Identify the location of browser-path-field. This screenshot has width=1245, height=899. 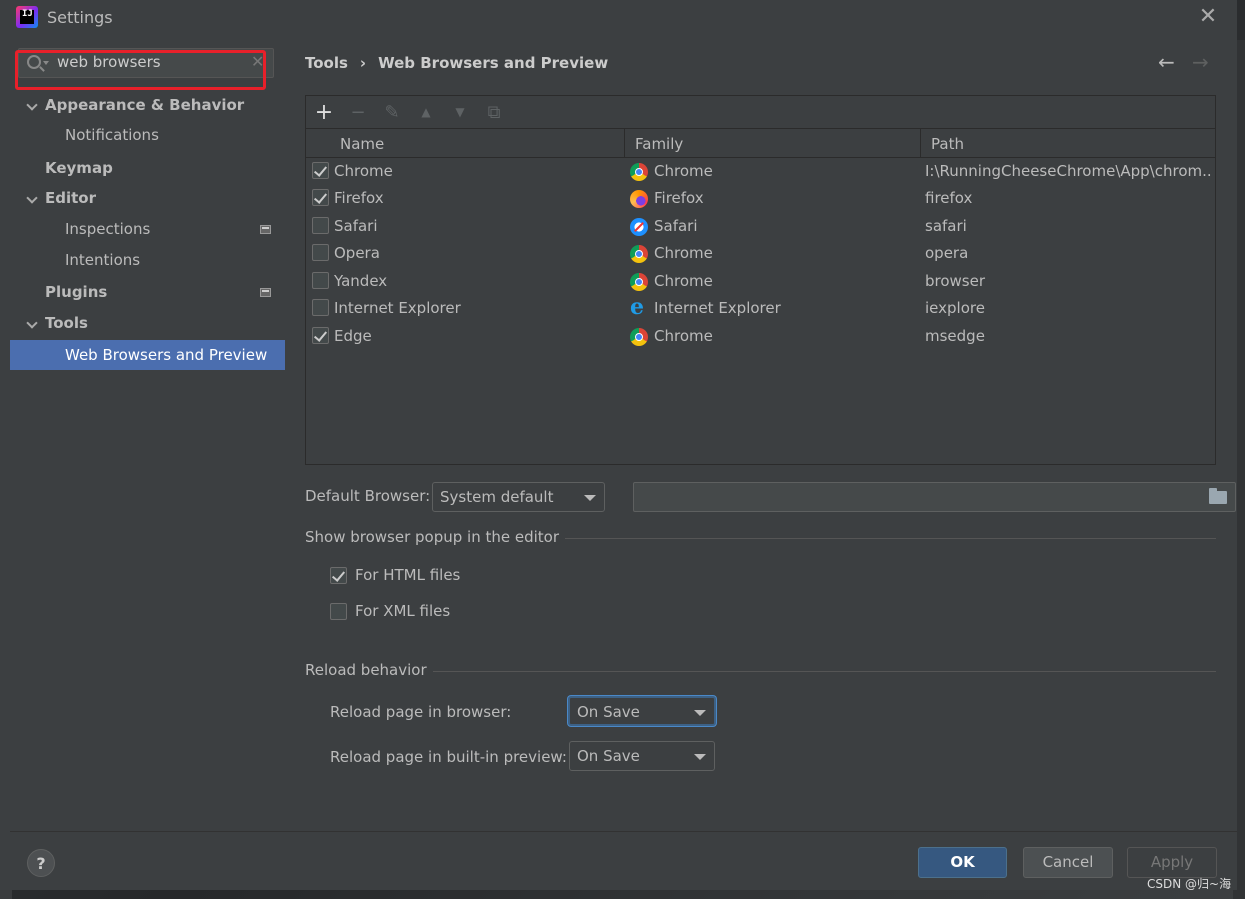
(934, 497).